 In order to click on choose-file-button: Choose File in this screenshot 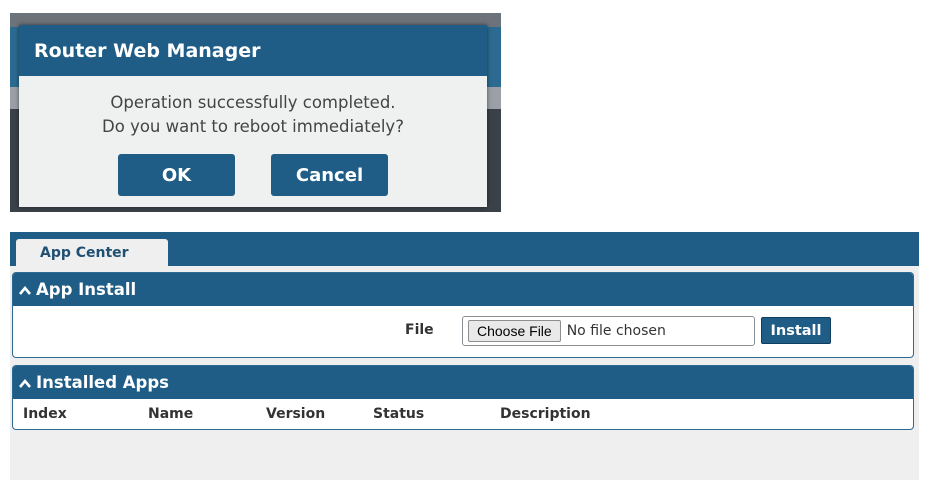, I will do `click(514, 331)`.